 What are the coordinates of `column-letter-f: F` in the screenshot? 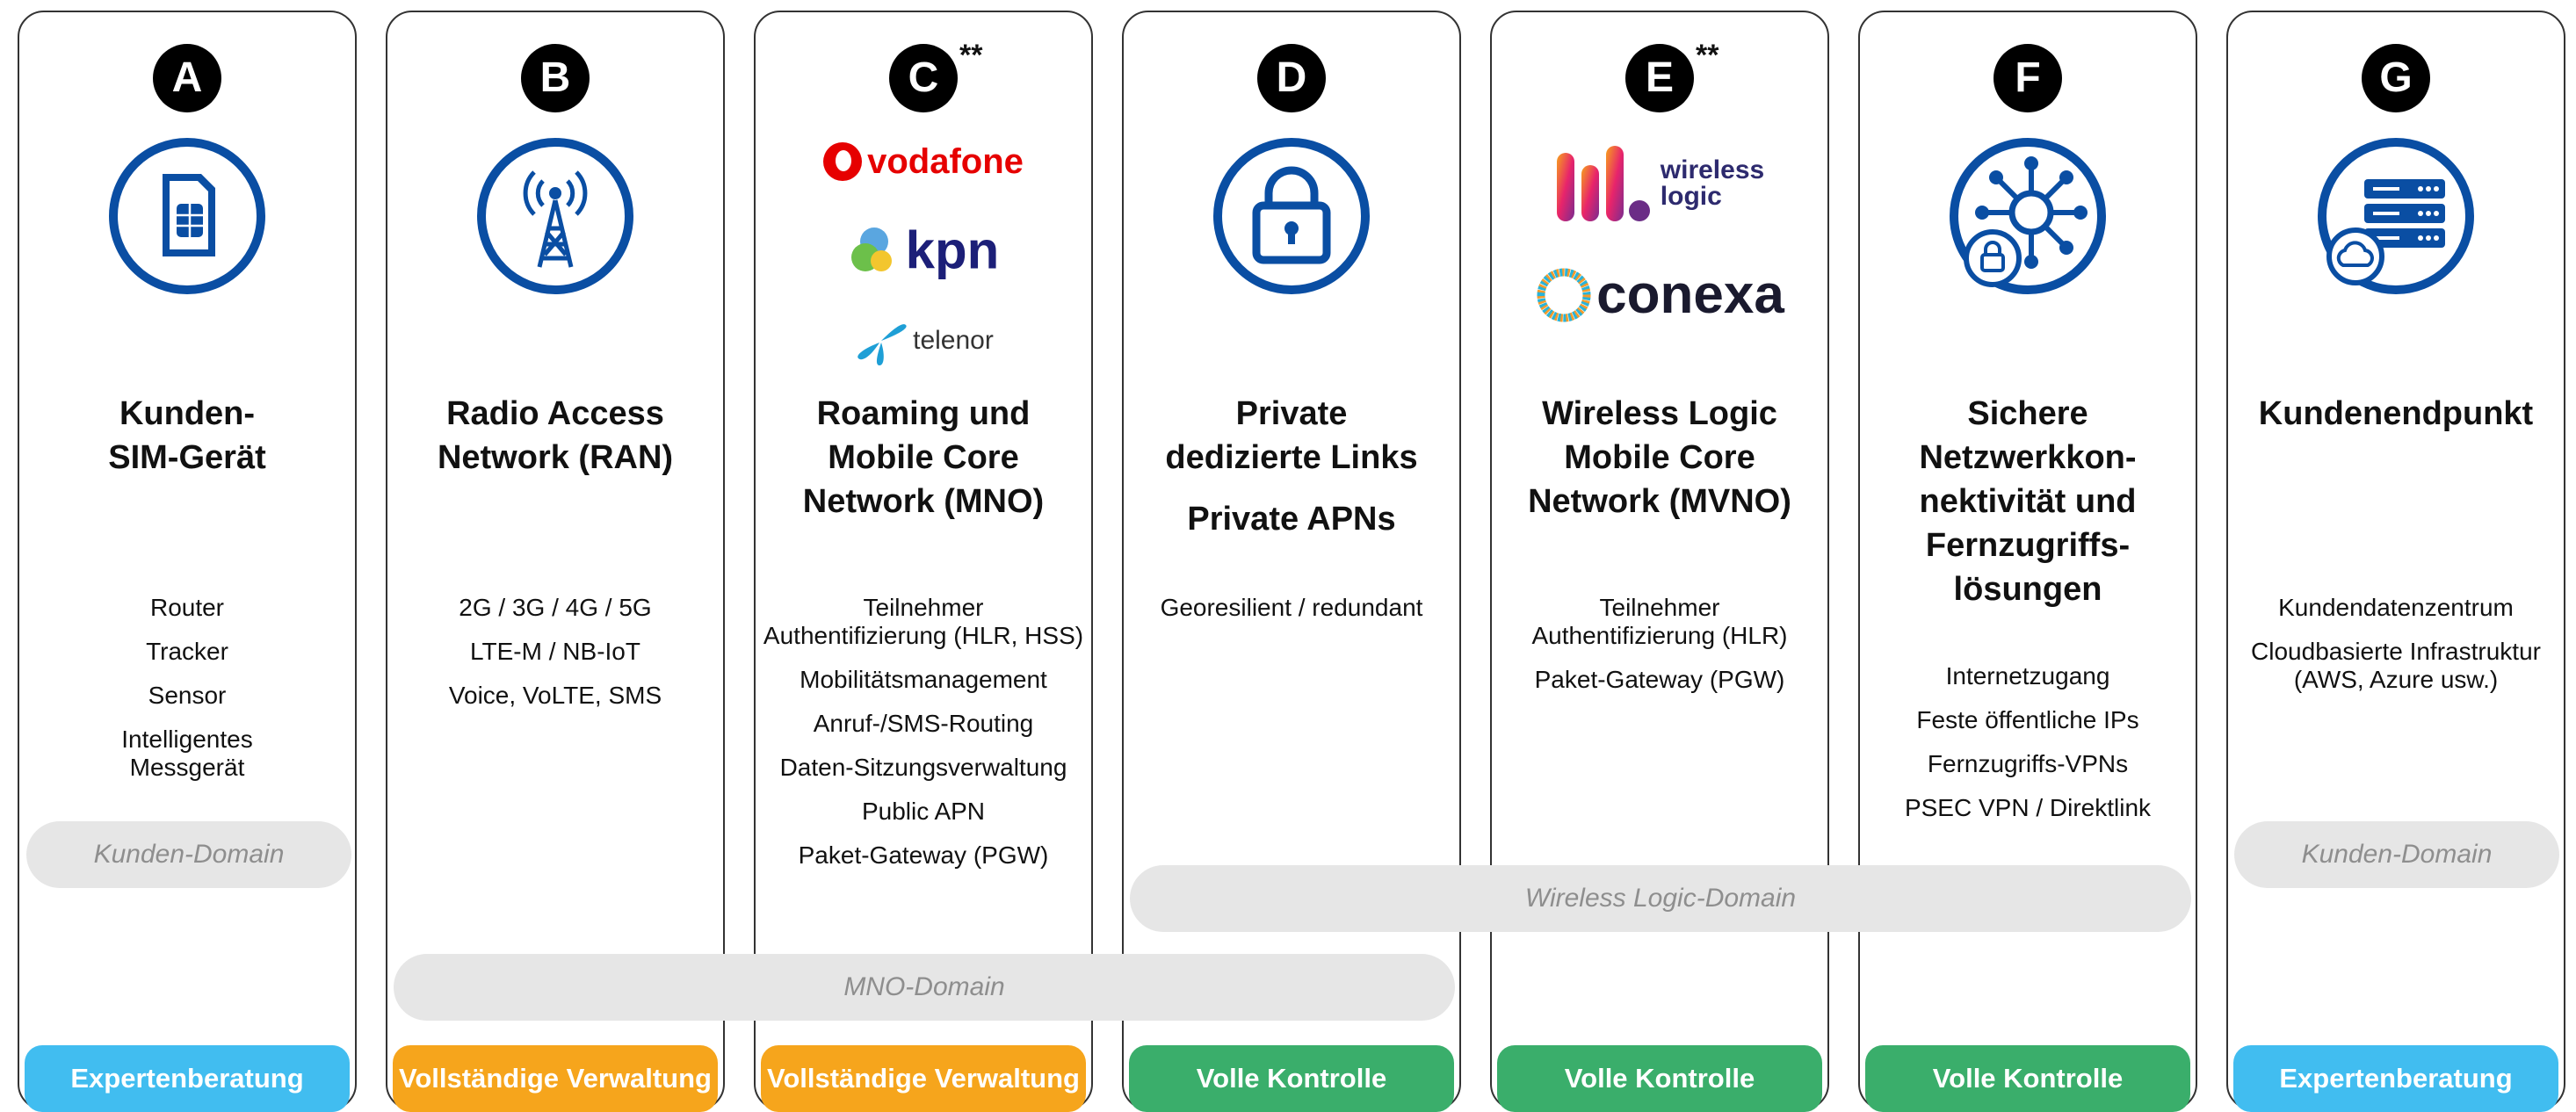 It's located at (2028, 78).